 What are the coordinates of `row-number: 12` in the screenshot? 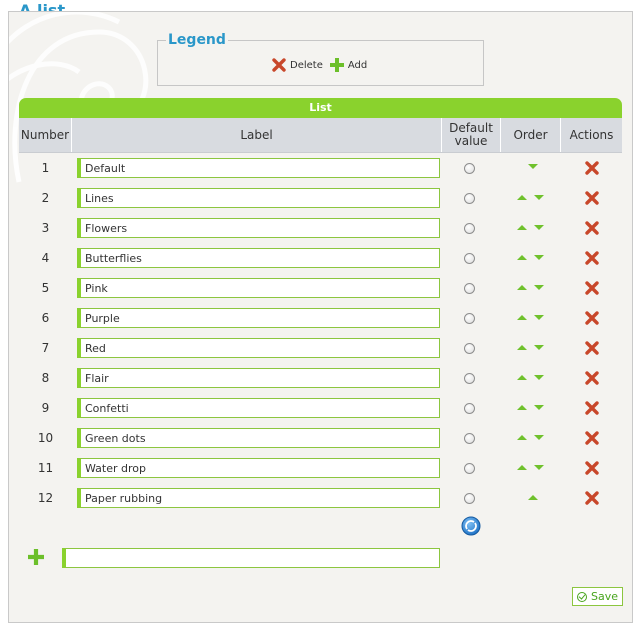 It's located at (45, 498).